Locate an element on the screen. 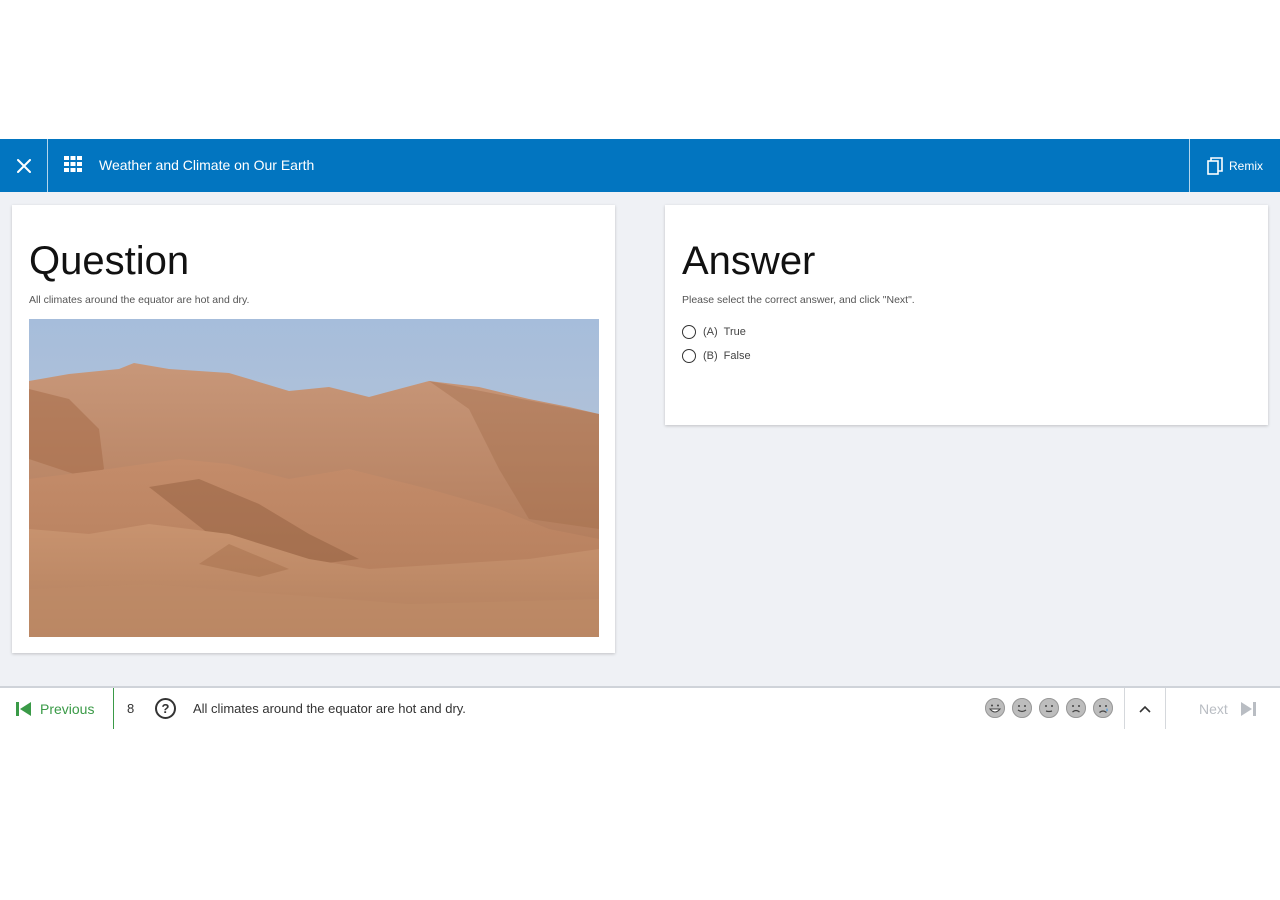 Image resolution: width=1280 pixels, height=900 pixels. crying-face-icon is located at coordinates (1103, 708).